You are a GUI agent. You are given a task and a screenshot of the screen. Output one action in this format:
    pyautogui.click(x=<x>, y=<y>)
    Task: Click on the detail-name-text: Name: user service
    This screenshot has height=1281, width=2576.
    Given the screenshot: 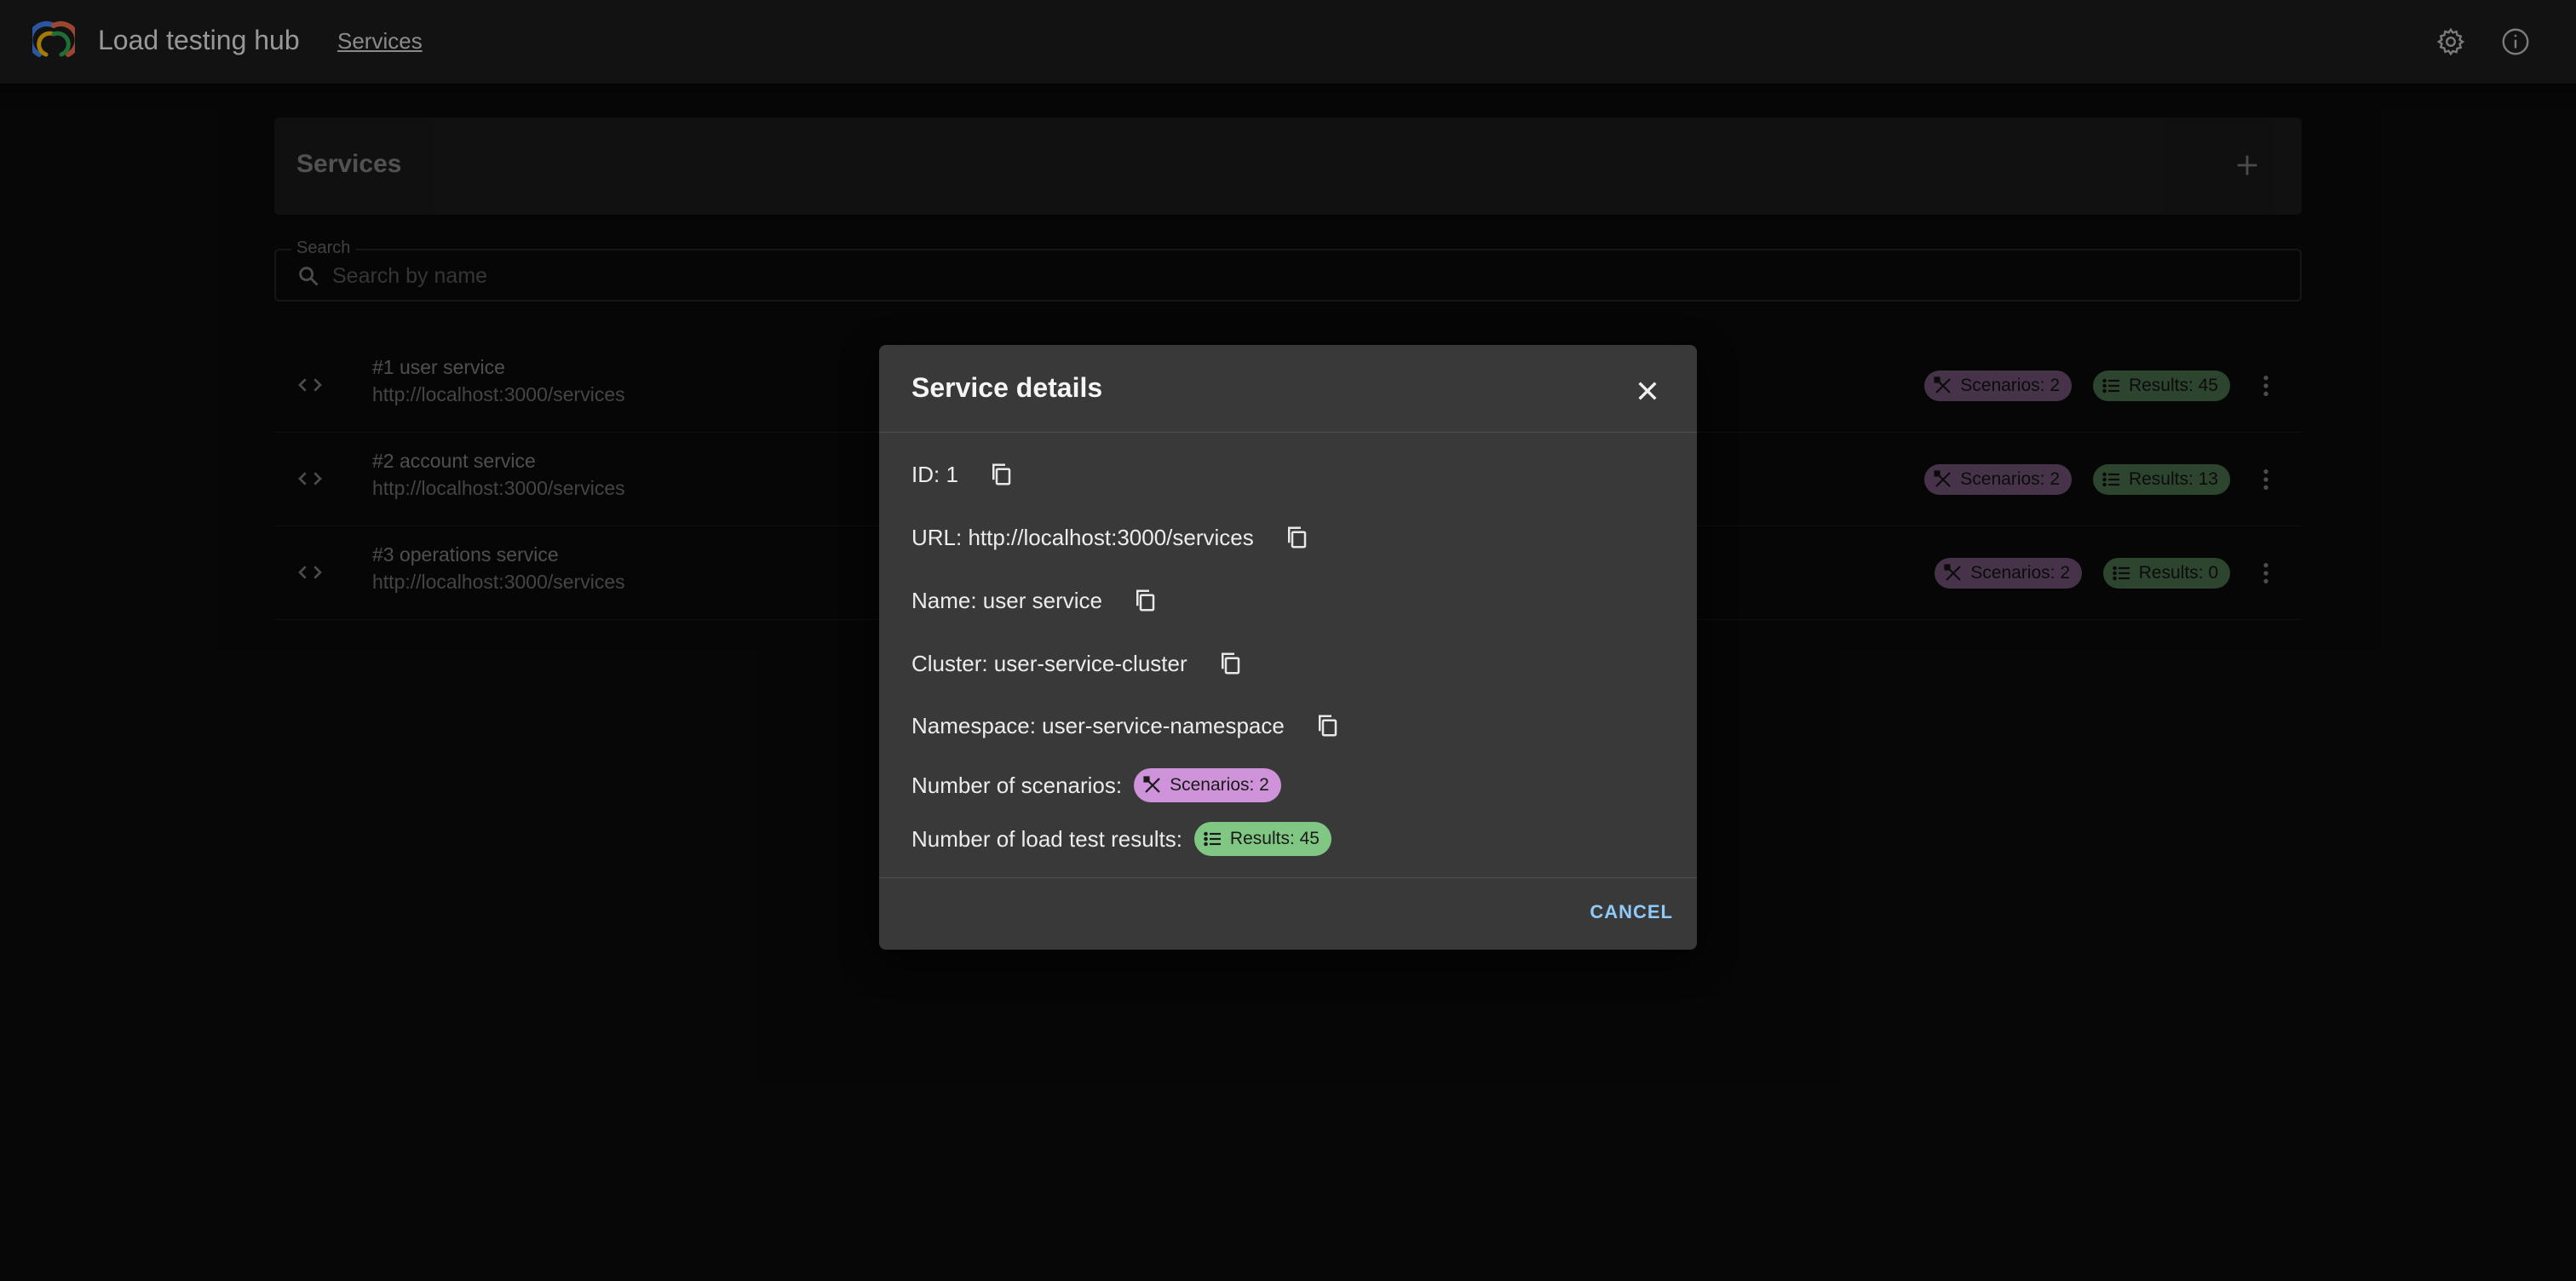 What is the action you would take?
    pyautogui.click(x=1007, y=600)
    